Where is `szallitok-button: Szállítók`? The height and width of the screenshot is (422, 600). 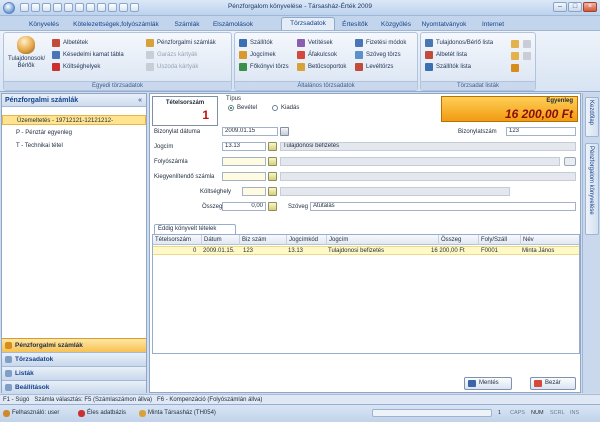
szallitok-button: Szállítók is located at coordinates (256, 43).